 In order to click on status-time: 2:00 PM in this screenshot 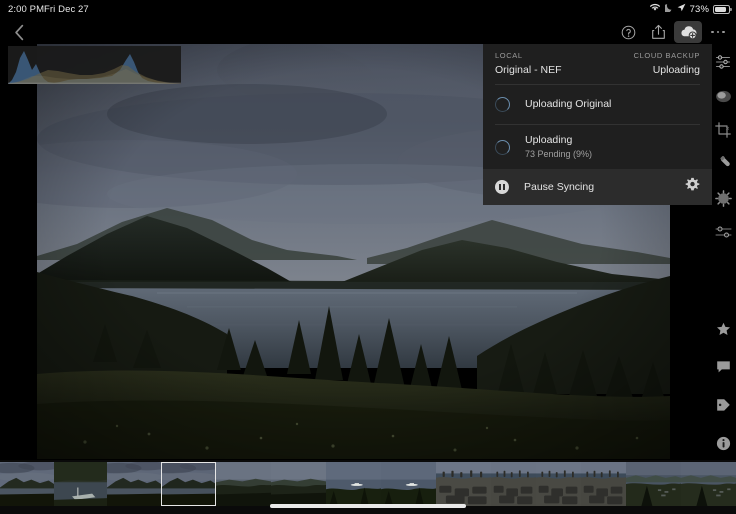, I will do `click(26, 9)`.